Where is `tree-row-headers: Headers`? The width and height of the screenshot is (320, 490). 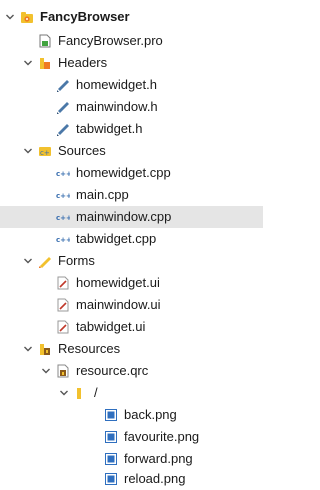 tree-row-headers: Headers is located at coordinates (131, 63).